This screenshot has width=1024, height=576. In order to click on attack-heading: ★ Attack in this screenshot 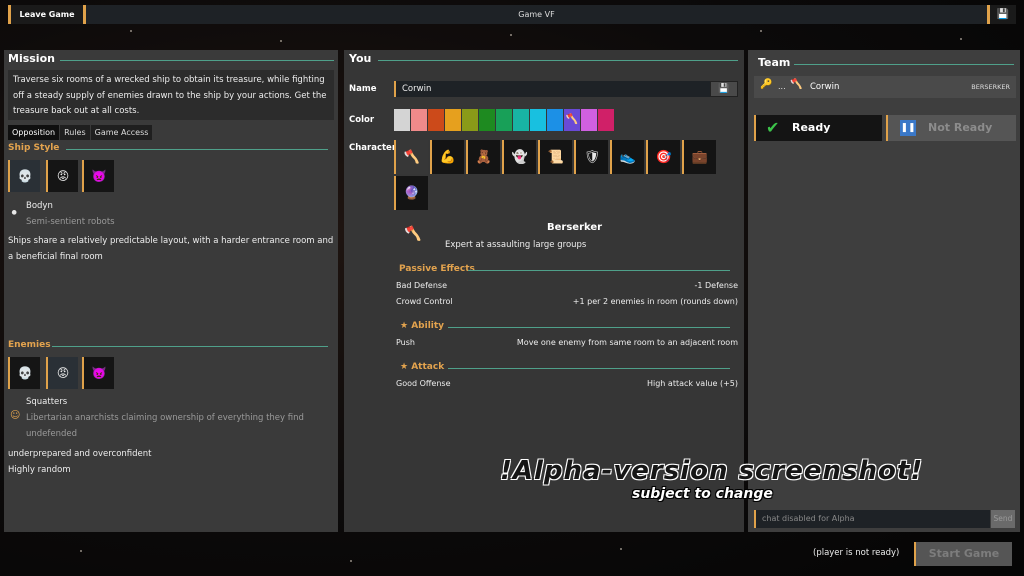, I will do `click(422, 367)`.